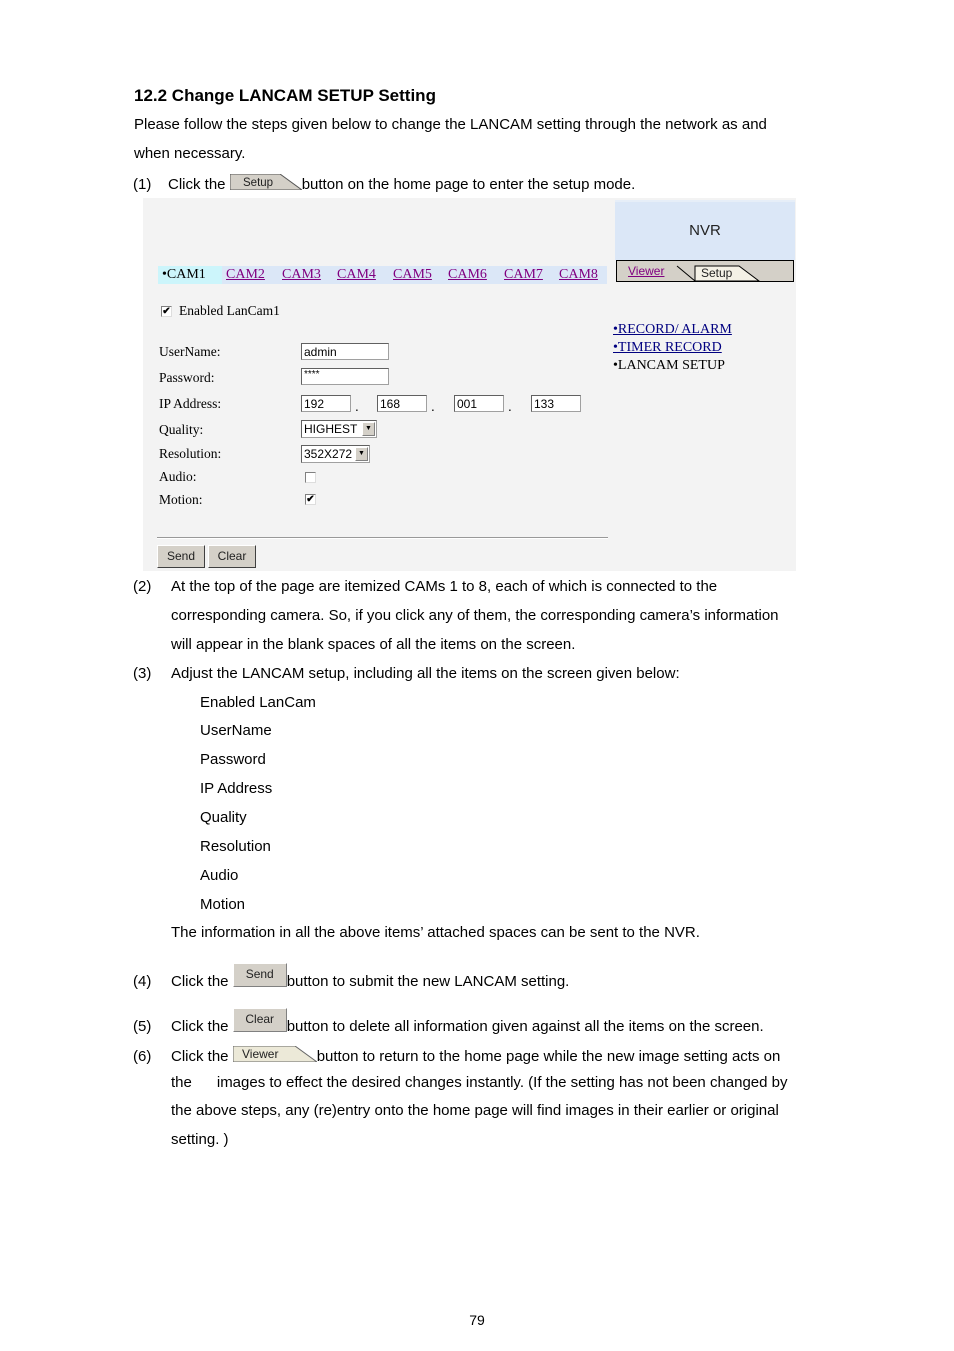  What do you see at coordinates (142, 1026) in the screenshot?
I see `step-5-number: (5)` at bounding box center [142, 1026].